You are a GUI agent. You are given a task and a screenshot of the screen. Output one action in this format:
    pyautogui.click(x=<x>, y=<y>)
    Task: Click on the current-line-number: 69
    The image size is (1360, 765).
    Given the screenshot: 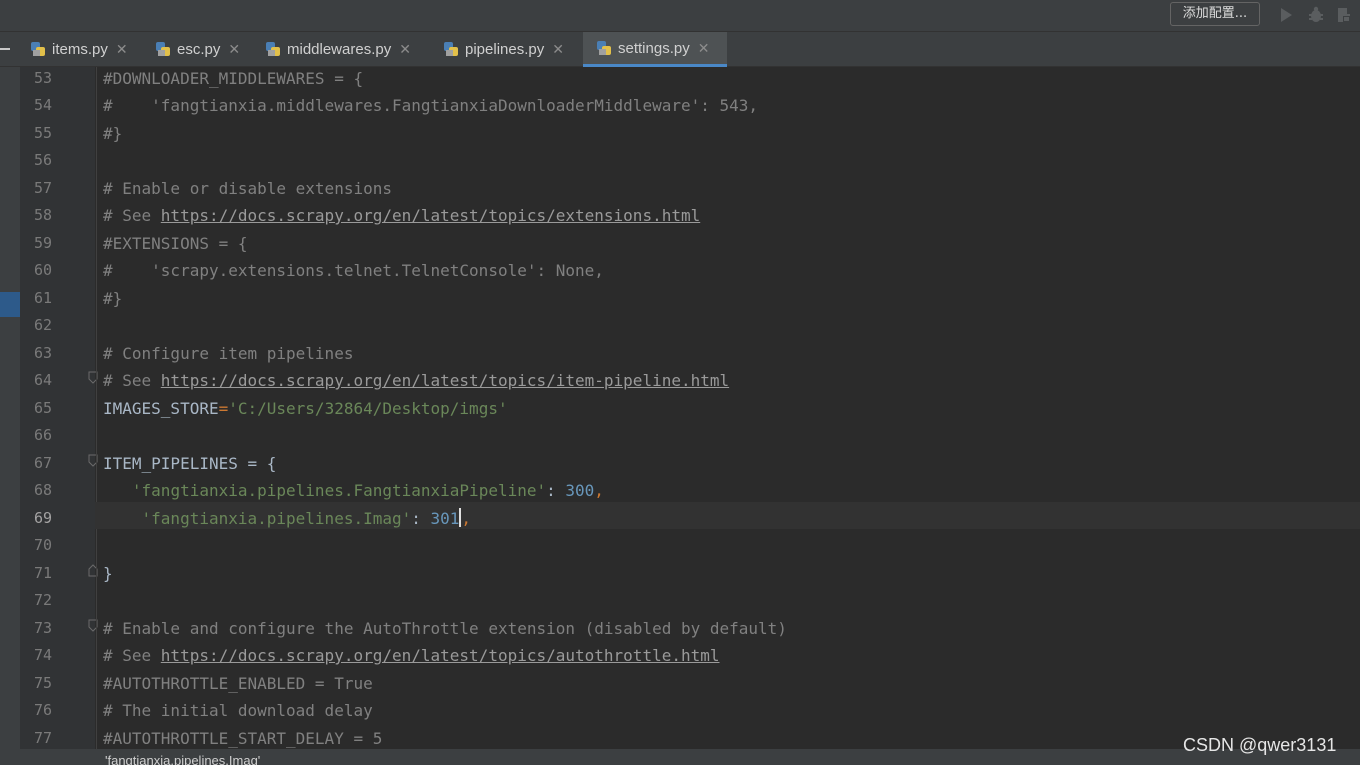 What is the action you would take?
    pyautogui.click(x=42, y=518)
    